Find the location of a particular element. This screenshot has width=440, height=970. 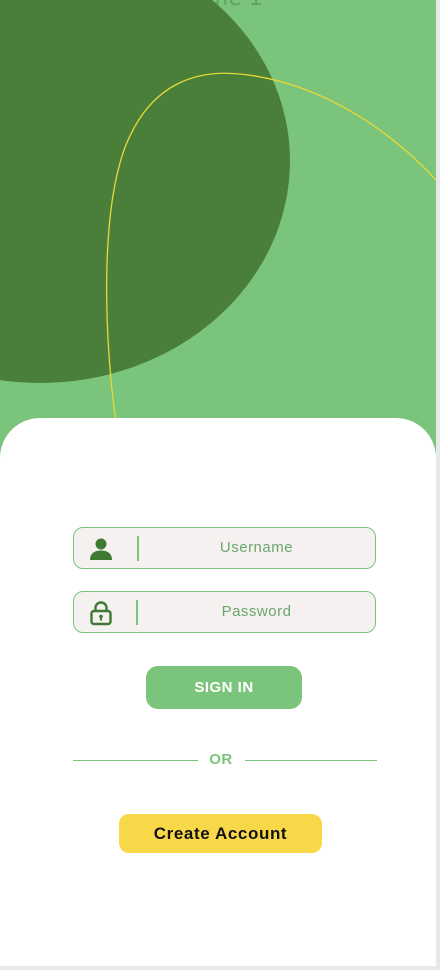

or-divider-left is located at coordinates (135, 760).